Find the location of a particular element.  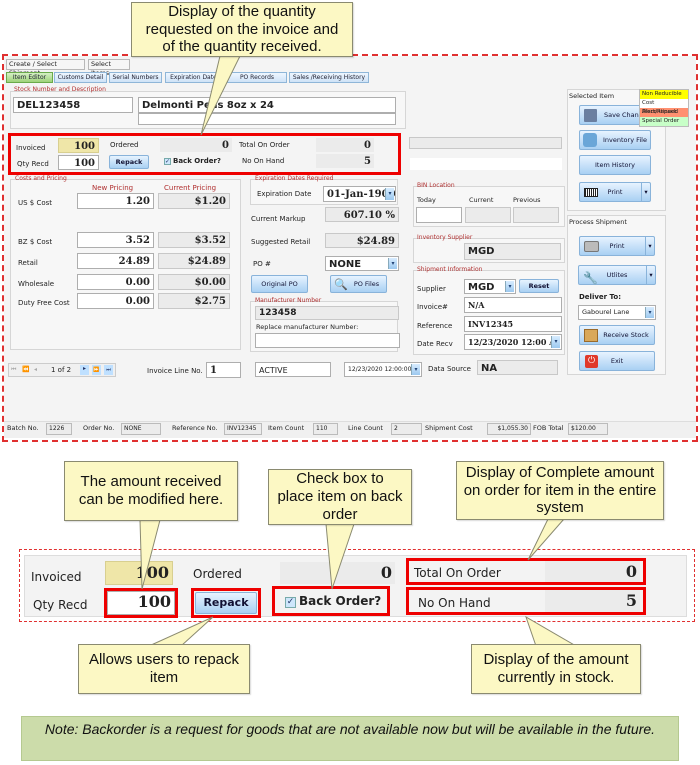

statusbar-value: $120.00 is located at coordinates (588, 429).